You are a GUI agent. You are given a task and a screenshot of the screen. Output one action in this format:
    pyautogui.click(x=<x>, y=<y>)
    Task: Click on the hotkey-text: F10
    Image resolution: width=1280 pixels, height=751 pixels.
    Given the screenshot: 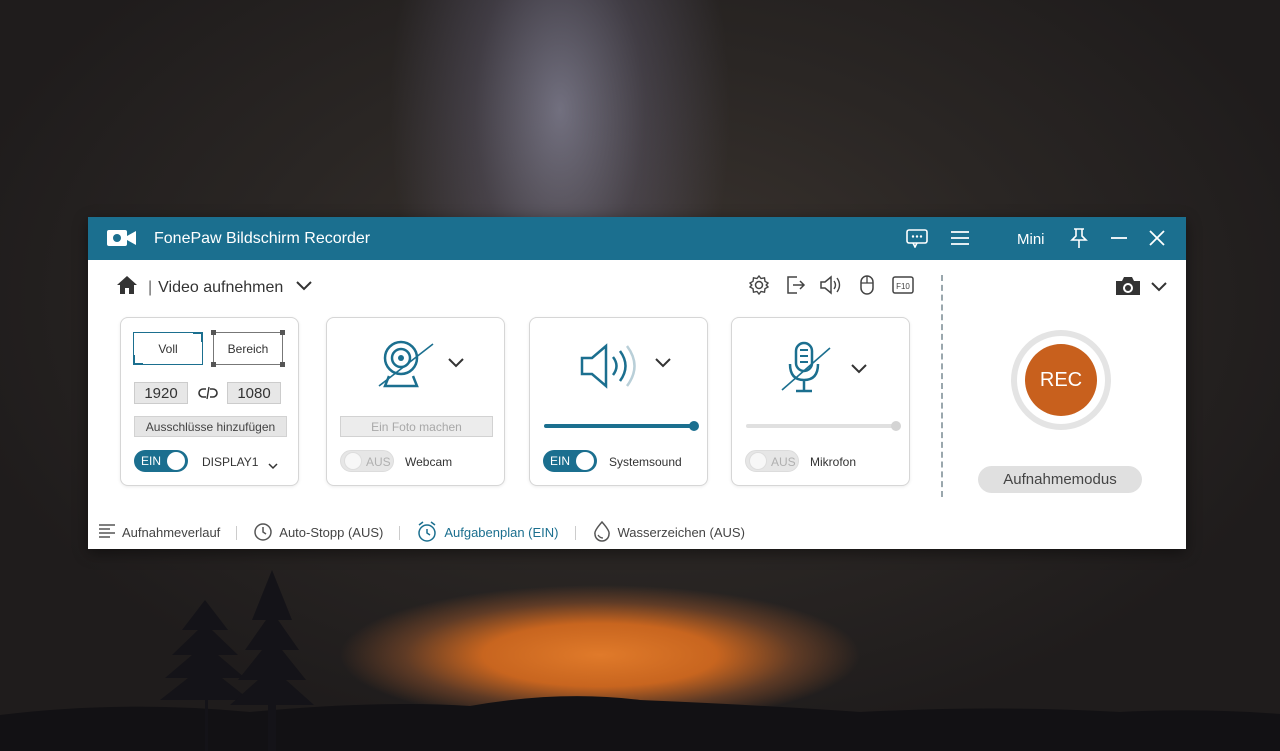 What is the action you would take?
    pyautogui.click(x=903, y=286)
    